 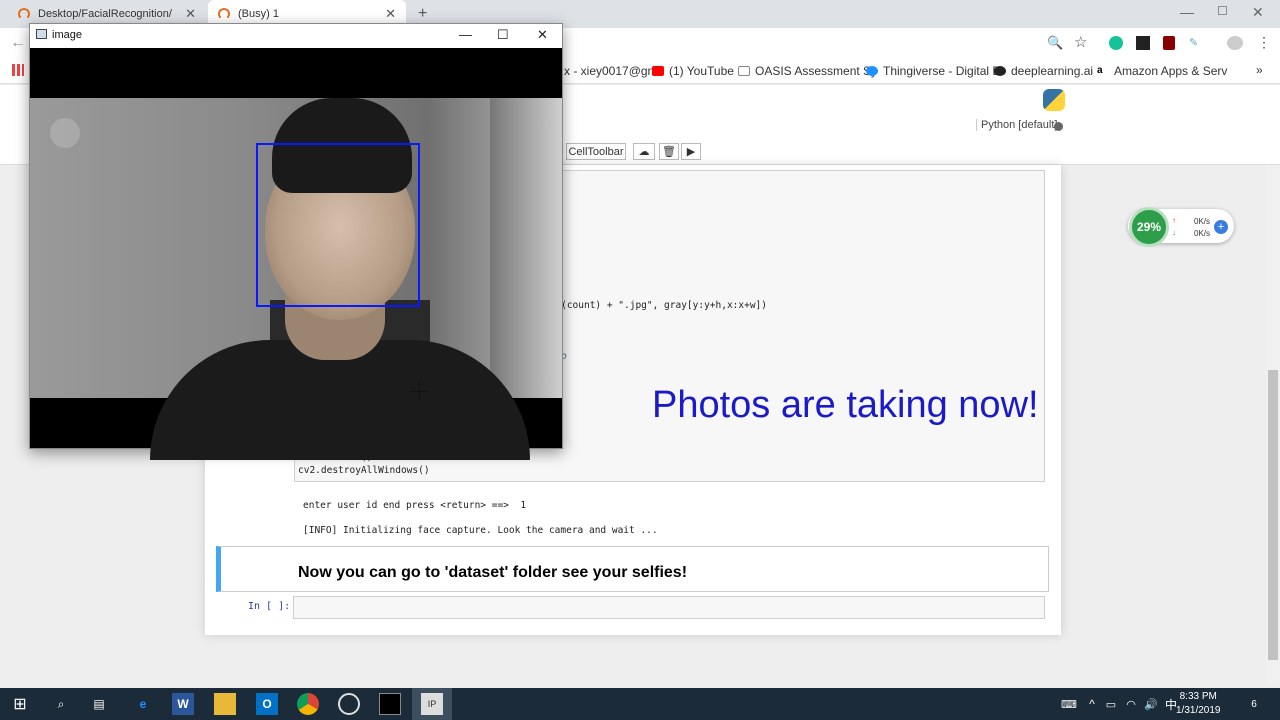 What do you see at coordinates (422, 14) in the screenshot?
I see `new-tab-button: +` at bounding box center [422, 14].